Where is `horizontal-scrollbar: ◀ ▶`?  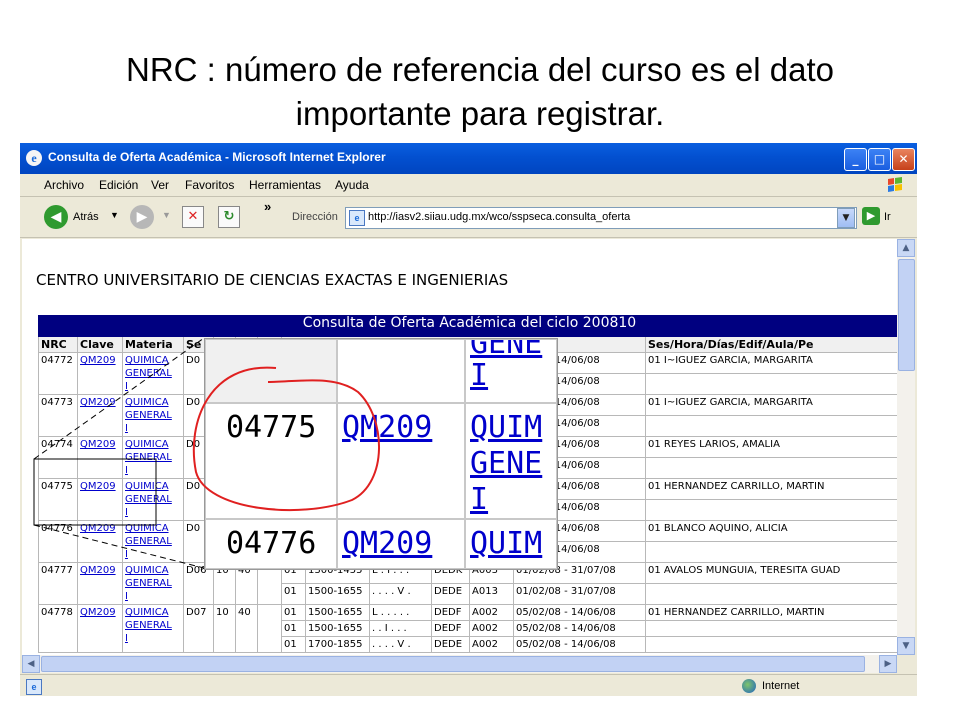
horizontal-scrollbar: ◀ ▶ is located at coordinates (459, 664).